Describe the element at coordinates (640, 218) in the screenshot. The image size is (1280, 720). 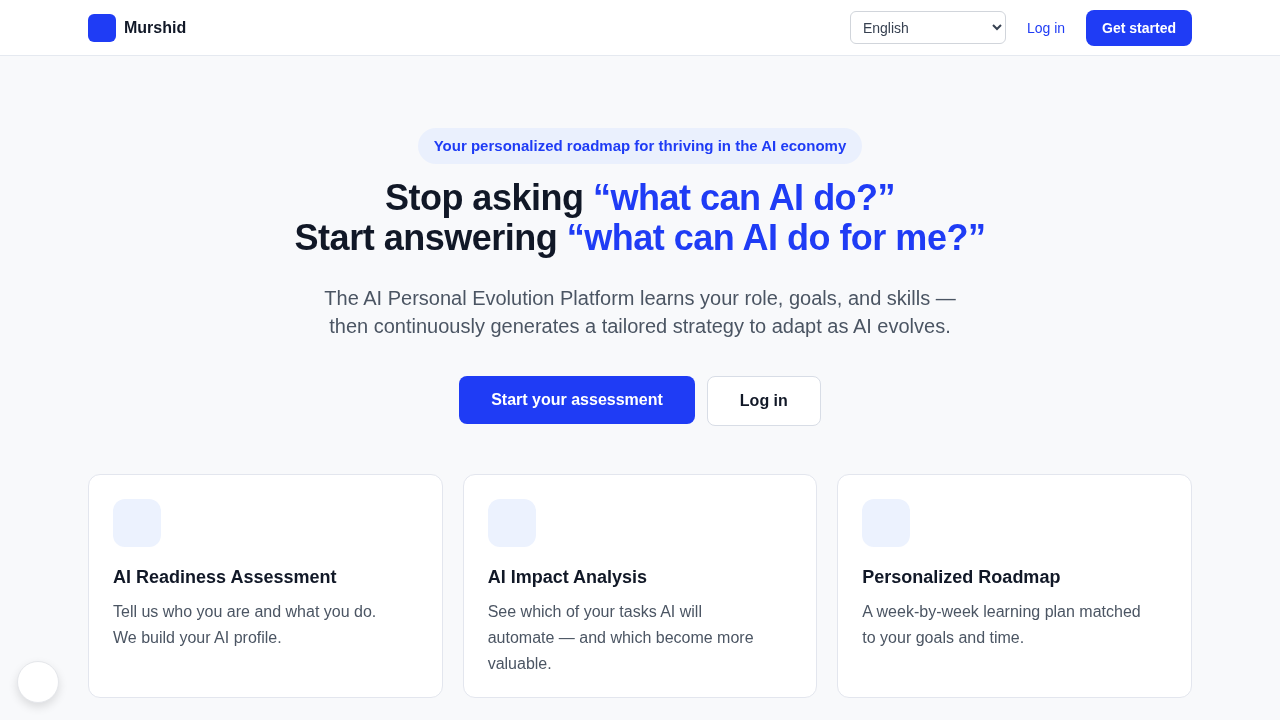
I see `hero-heading: Stop asking “what can AI do?” Start answering “what can AI do for me?”` at that location.